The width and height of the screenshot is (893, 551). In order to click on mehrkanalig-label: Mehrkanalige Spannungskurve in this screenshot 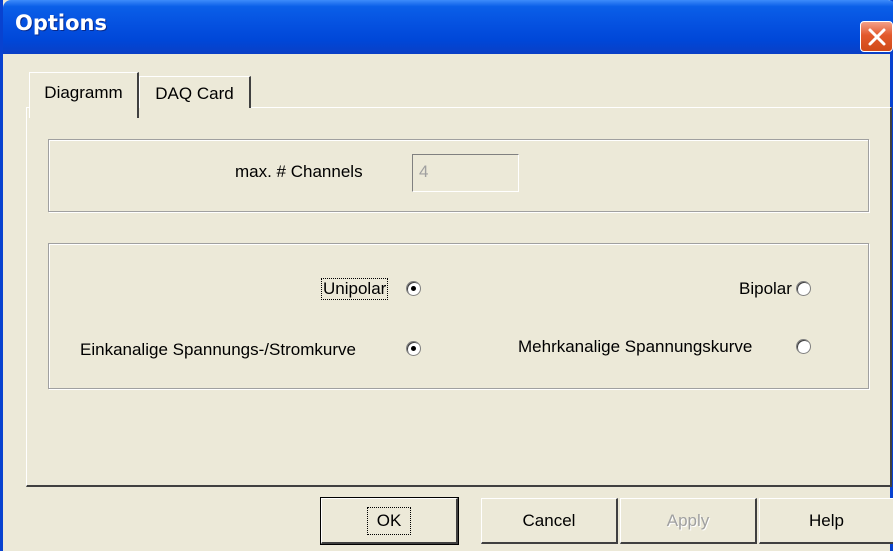, I will do `click(635, 347)`.